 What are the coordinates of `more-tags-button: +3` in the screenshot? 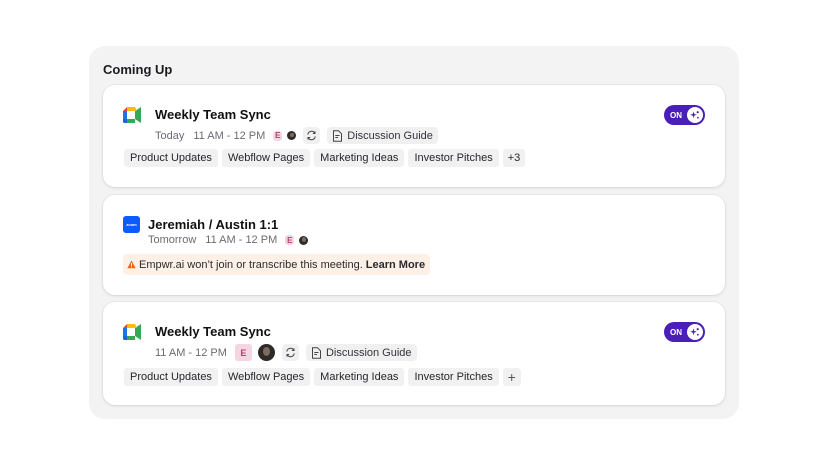 It's located at (514, 158).